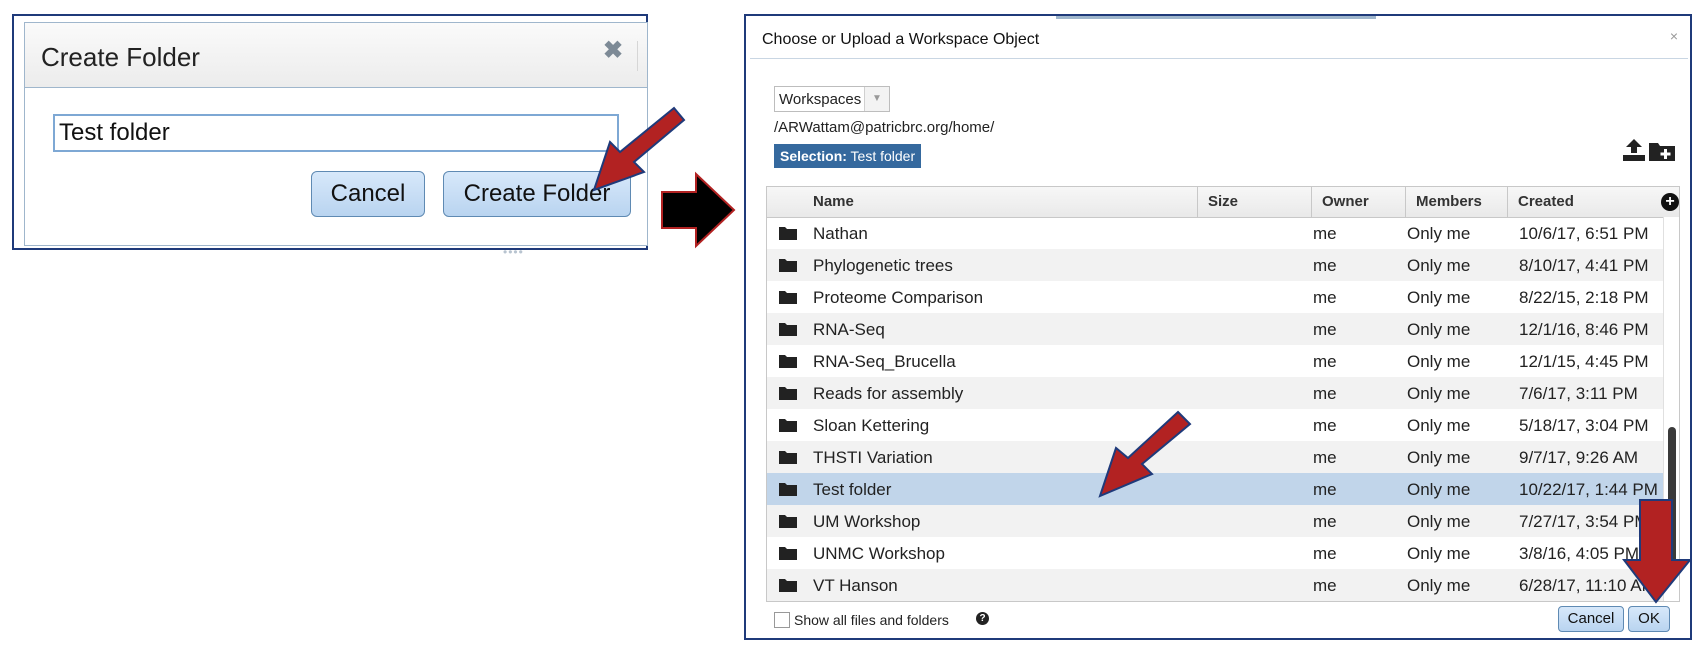  I want to click on selection-value: Test folder, so click(883, 156).